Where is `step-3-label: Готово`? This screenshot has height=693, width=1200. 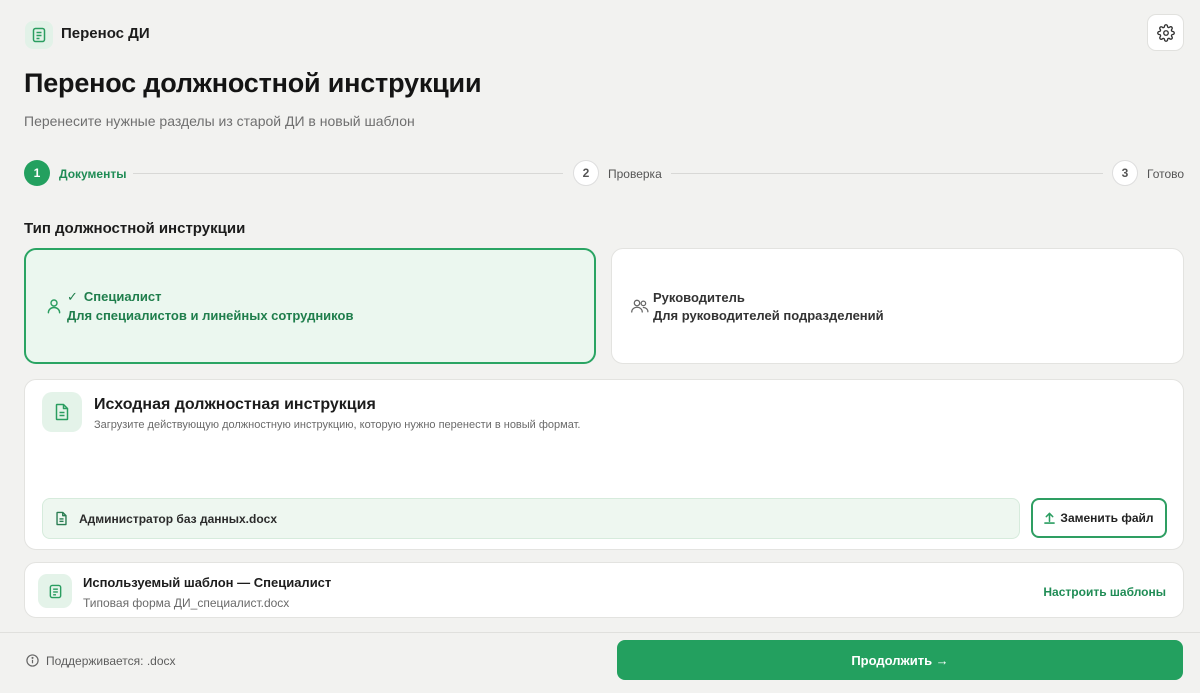 step-3-label: Готово is located at coordinates (1166, 174).